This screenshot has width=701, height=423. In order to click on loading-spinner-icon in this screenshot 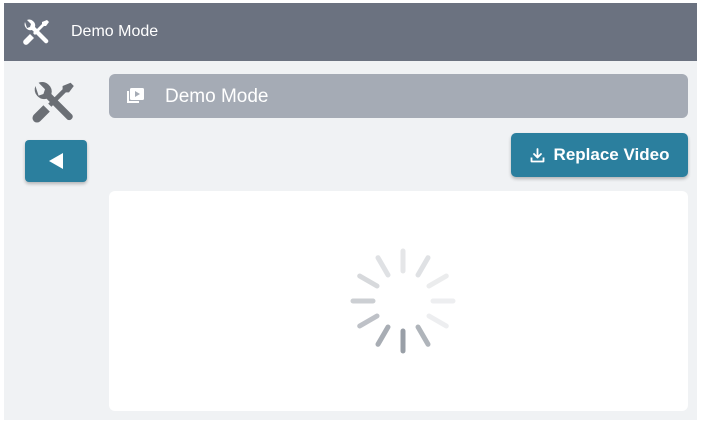, I will do `click(403, 301)`.